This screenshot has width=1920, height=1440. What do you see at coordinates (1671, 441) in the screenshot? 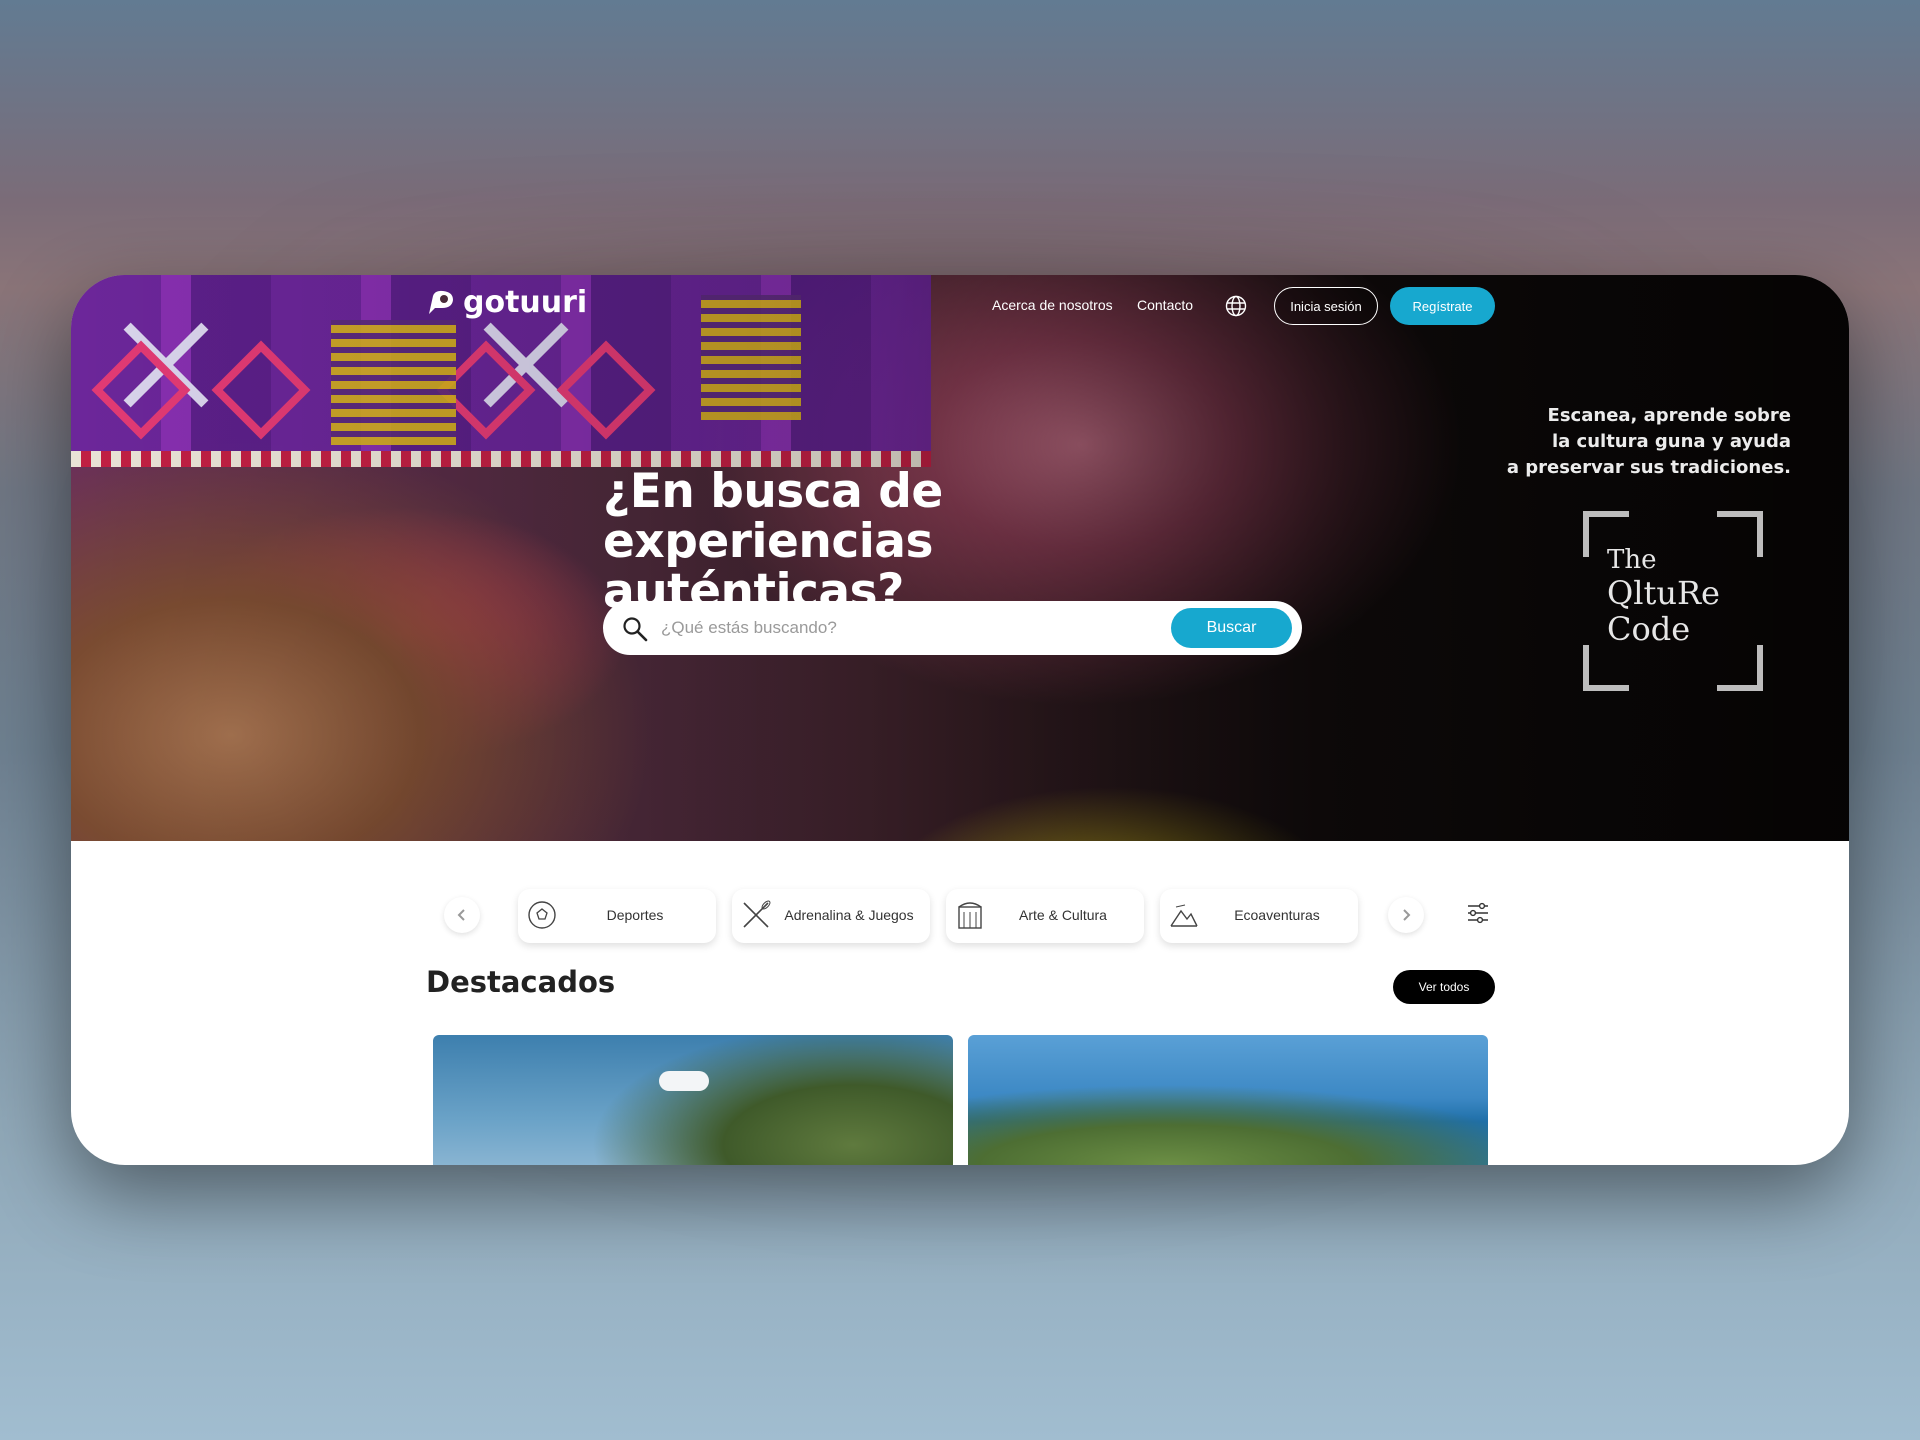
I see `promo-line: la cultura guna y ayuda` at bounding box center [1671, 441].